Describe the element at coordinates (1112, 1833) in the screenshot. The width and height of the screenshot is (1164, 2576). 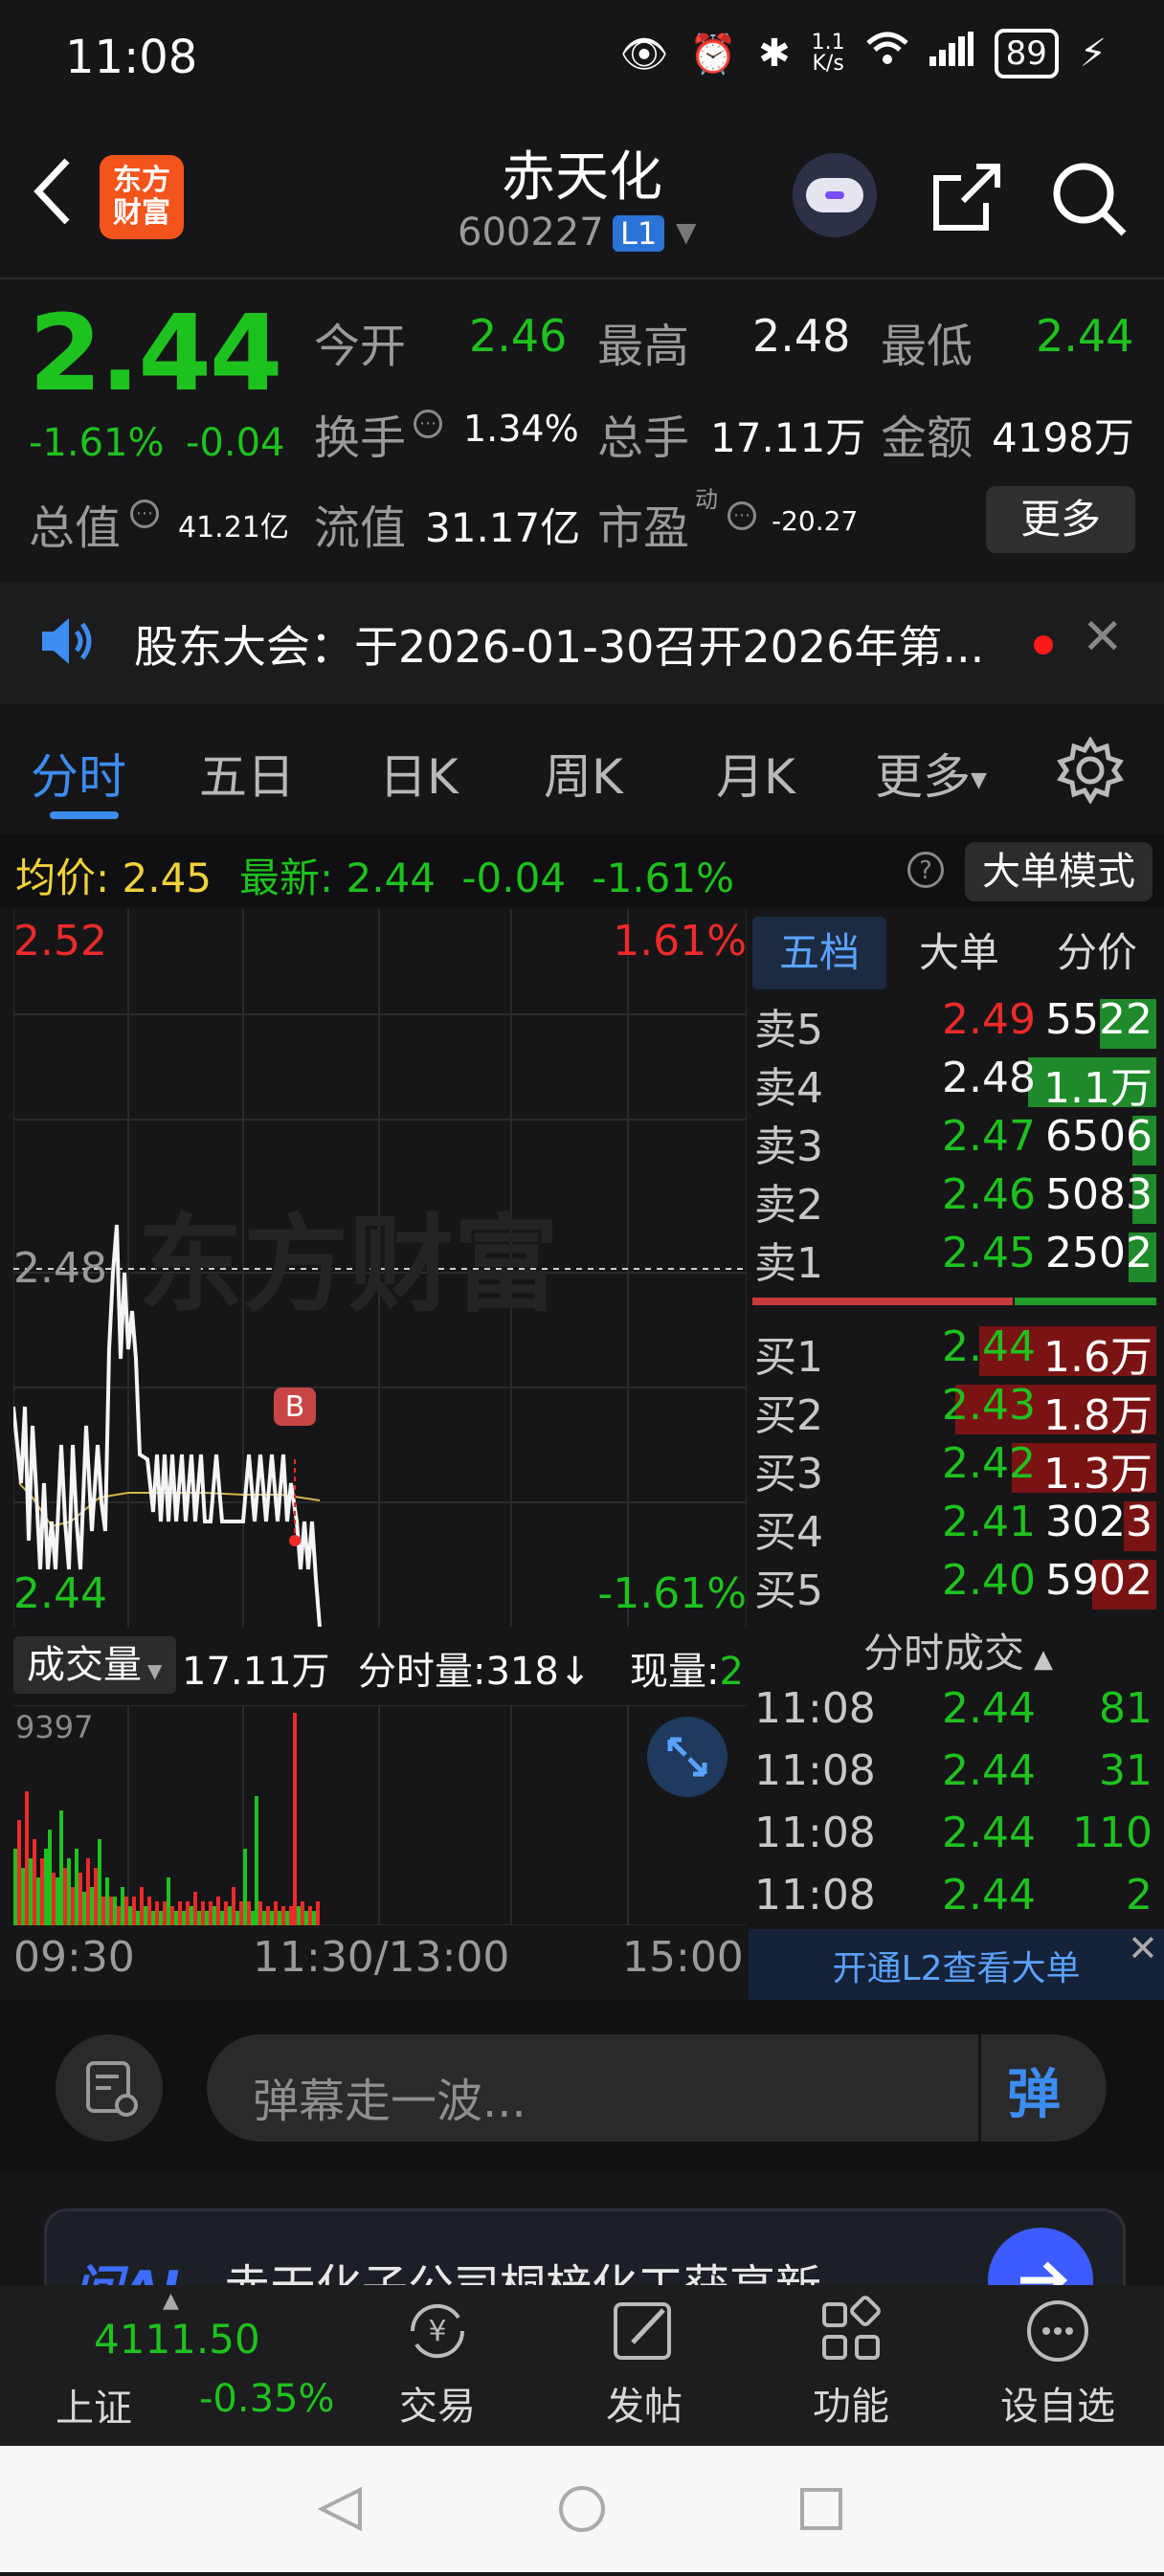
I see `tick-volume: 110` at that location.